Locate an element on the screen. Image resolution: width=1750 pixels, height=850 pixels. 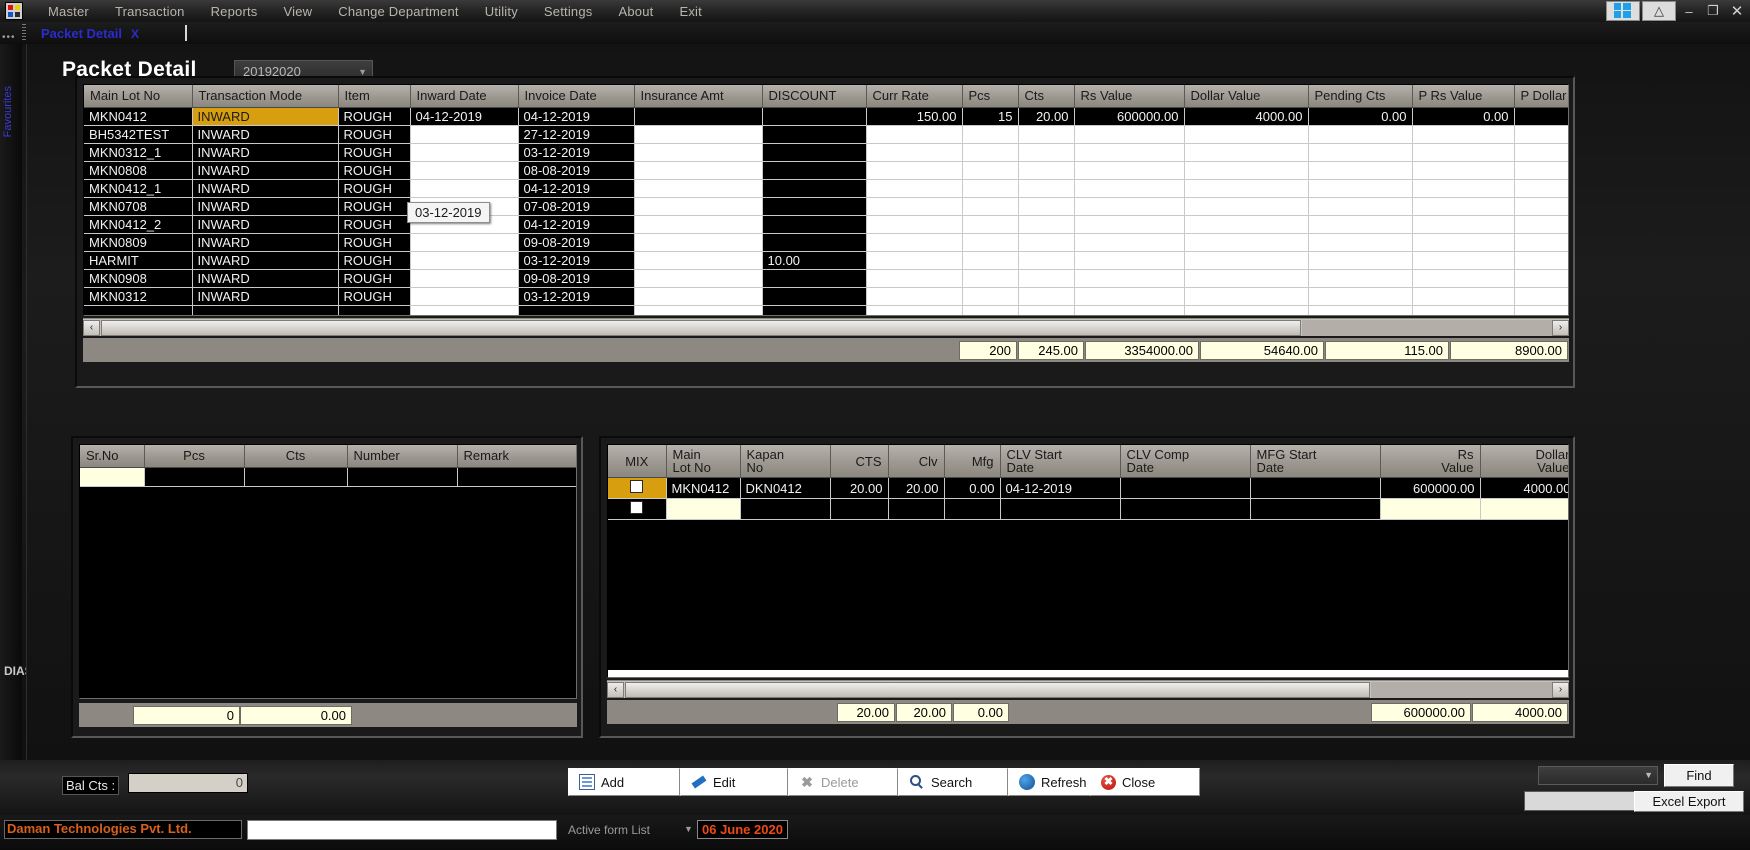
cell-lot: MKN0412 is located at coordinates (138, 116).